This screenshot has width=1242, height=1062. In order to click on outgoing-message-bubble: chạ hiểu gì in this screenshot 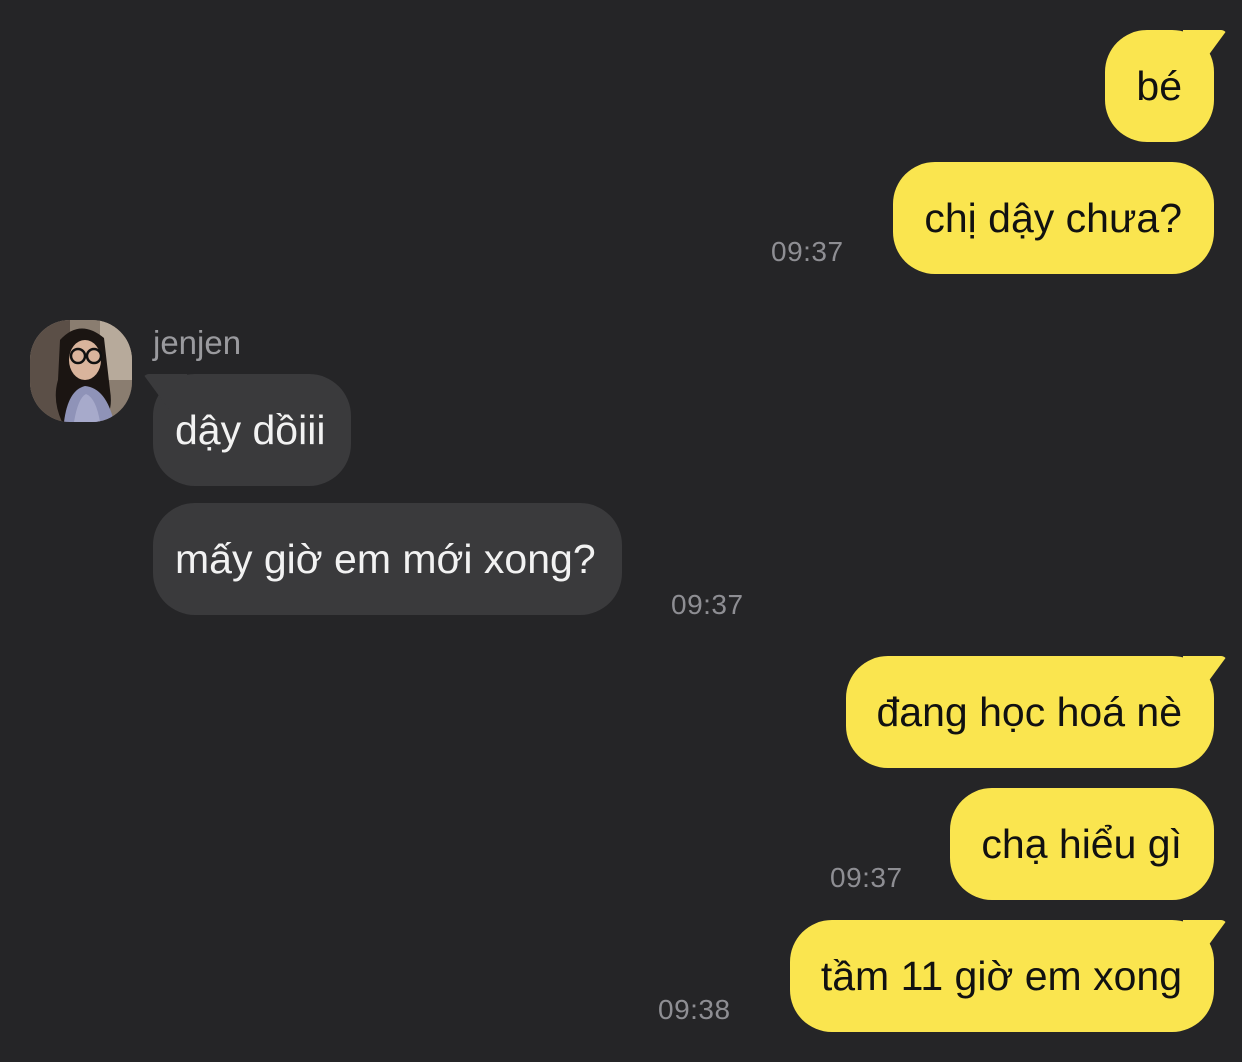, I will do `click(1082, 844)`.